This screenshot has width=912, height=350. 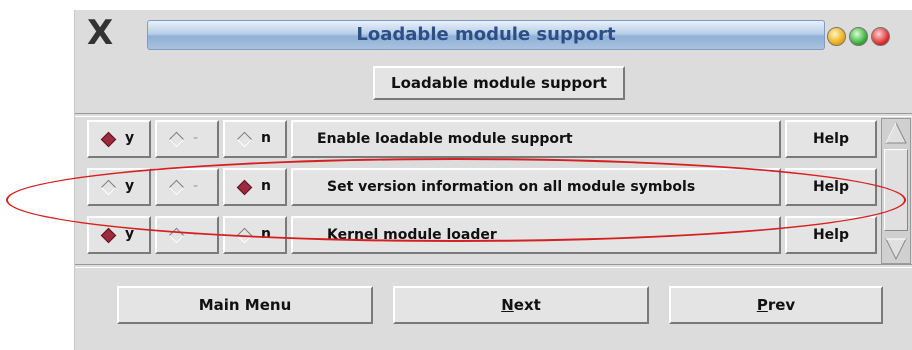 I want to click on row-1-help-button: Help, so click(x=831, y=139).